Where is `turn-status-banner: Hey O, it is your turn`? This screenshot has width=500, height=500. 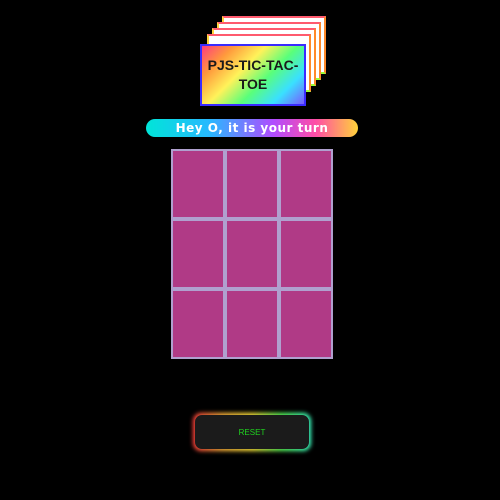
turn-status-banner: Hey O, it is your turn is located at coordinates (252, 128).